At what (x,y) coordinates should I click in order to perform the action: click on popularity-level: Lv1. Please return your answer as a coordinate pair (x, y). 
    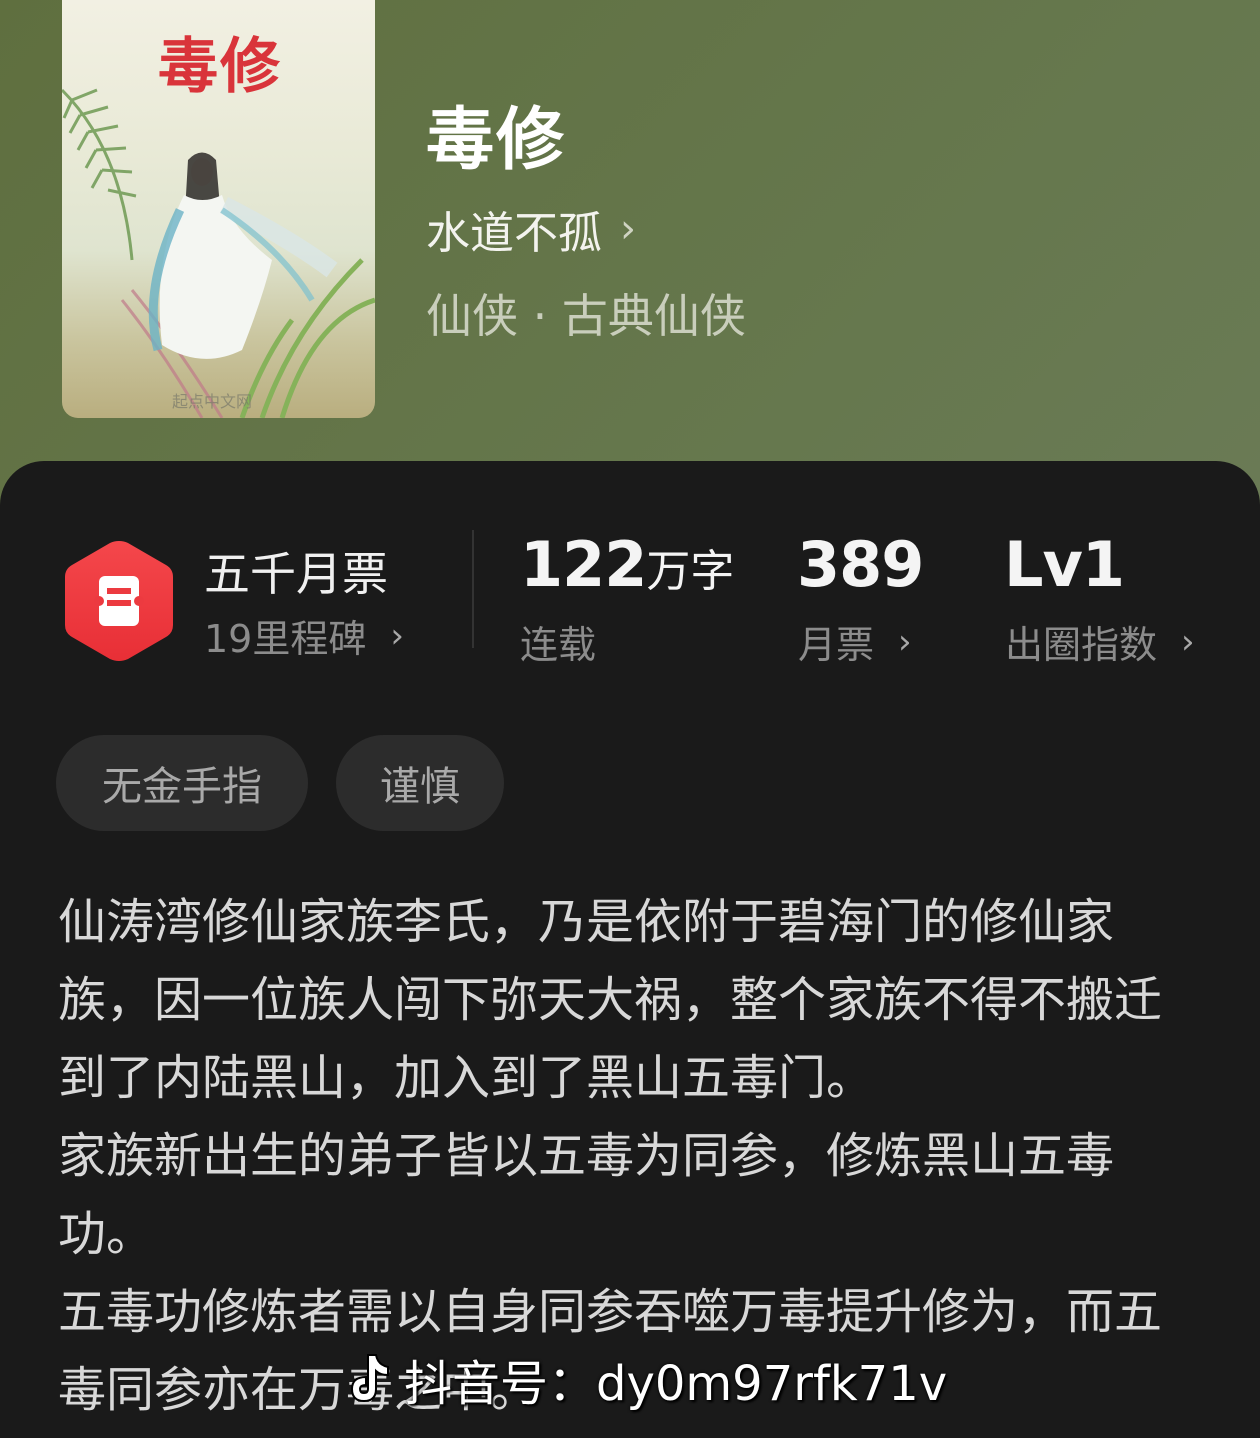
    Looking at the image, I should click on (1064, 564).